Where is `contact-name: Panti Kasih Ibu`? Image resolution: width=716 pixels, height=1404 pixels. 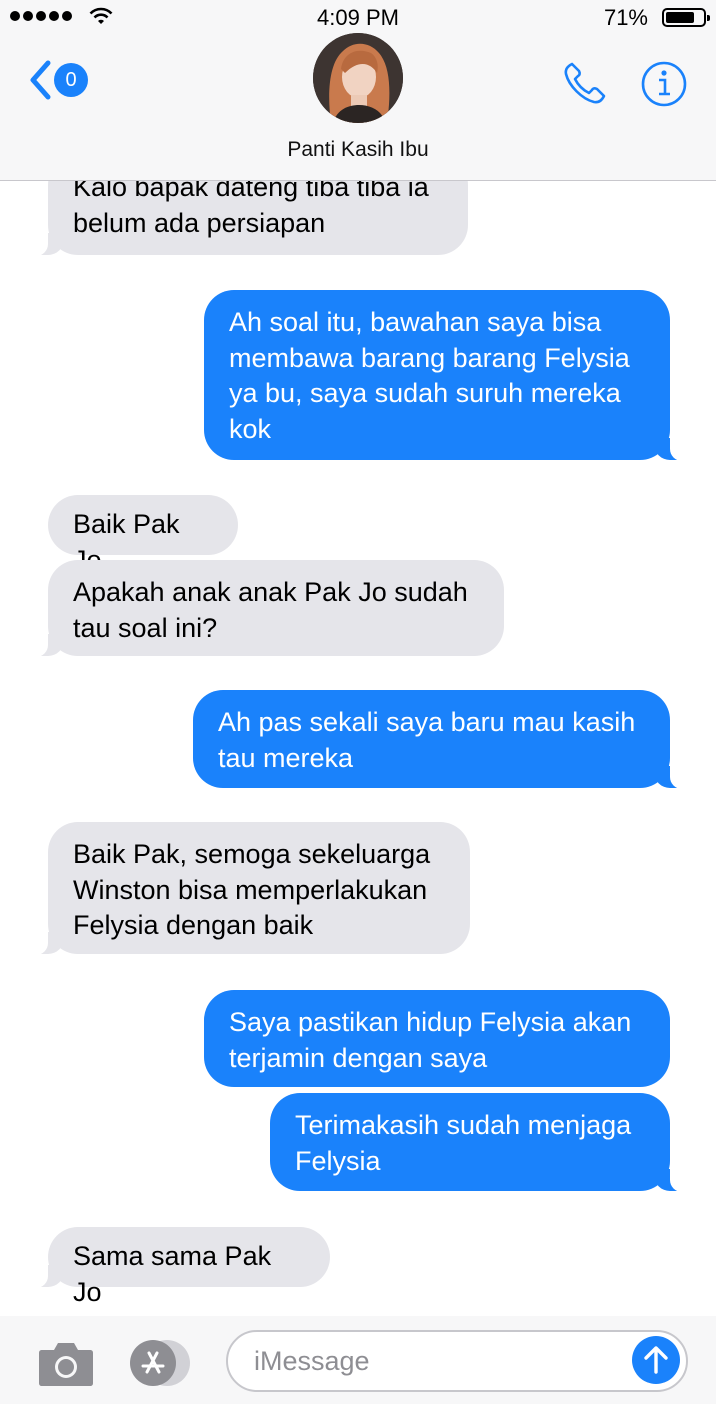 contact-name: Panti Kasih Ibu is located at coordinates (358, 150).